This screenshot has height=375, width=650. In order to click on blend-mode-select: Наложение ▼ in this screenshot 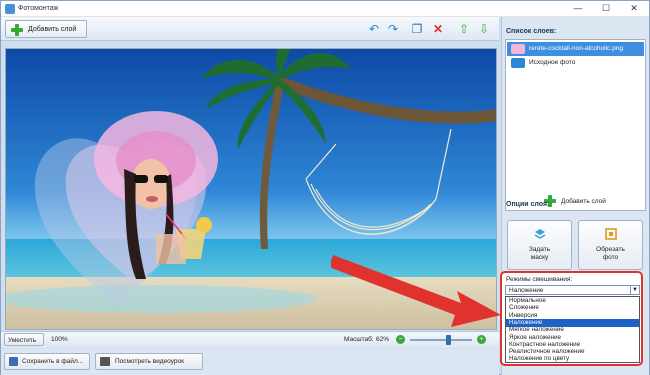, I will do `click(572, 290)`.